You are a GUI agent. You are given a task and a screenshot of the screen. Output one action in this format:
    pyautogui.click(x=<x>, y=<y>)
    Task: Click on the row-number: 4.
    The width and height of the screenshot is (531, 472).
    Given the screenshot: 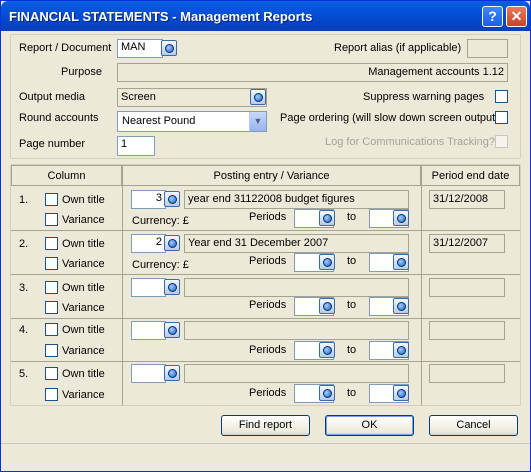 What is the action you would take?
    pyautogui.click(x=24, y=330)
    